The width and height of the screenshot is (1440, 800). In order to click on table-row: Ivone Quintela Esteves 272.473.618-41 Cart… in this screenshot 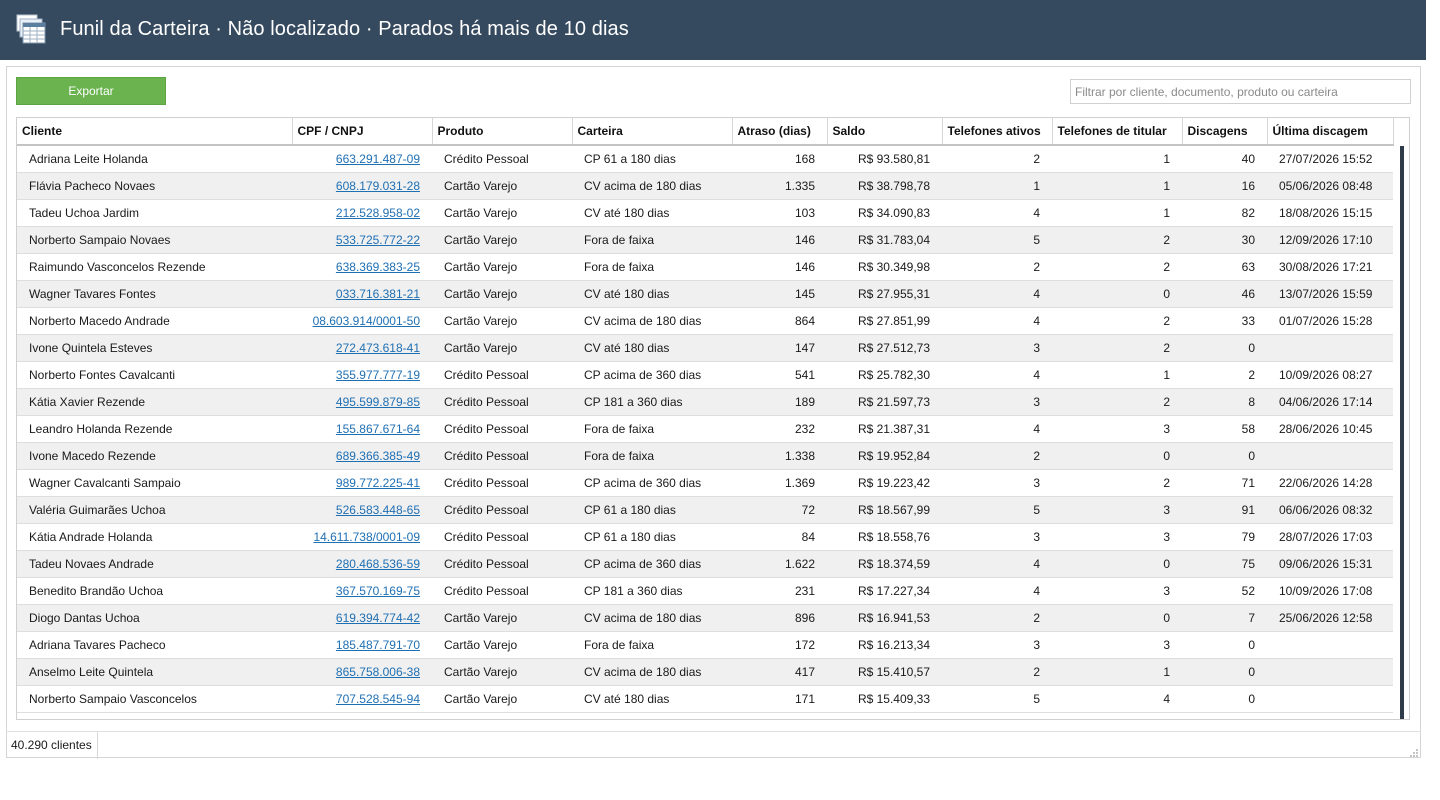, I will do `click(705, 348)`.